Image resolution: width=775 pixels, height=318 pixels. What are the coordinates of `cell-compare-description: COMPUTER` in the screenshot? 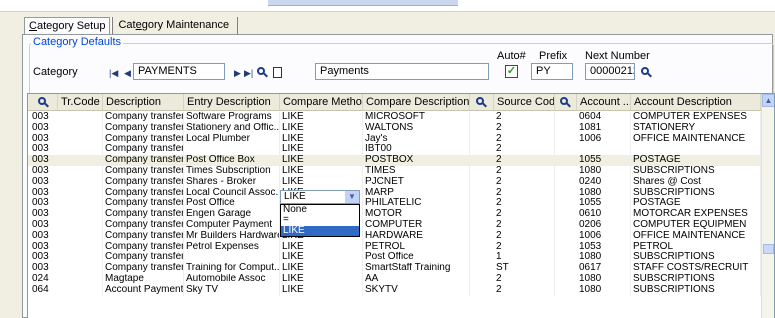 It's located at (416, 225).